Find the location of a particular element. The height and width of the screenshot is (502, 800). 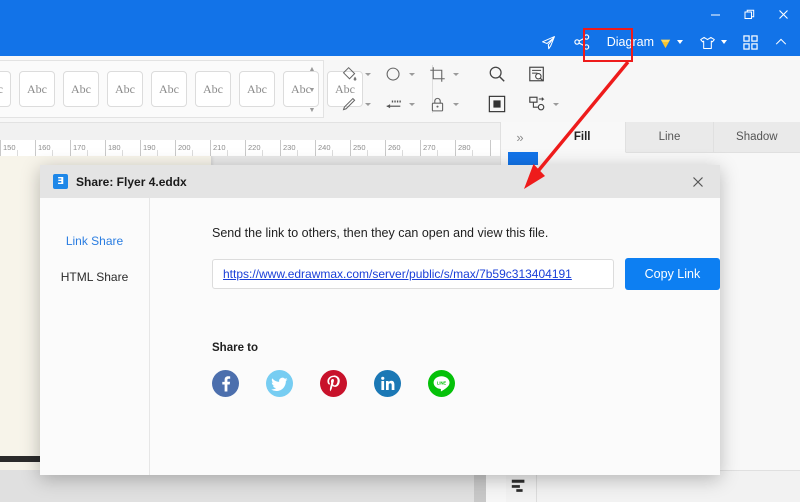

svg-text: LINE is located at coordinates (442, 382).